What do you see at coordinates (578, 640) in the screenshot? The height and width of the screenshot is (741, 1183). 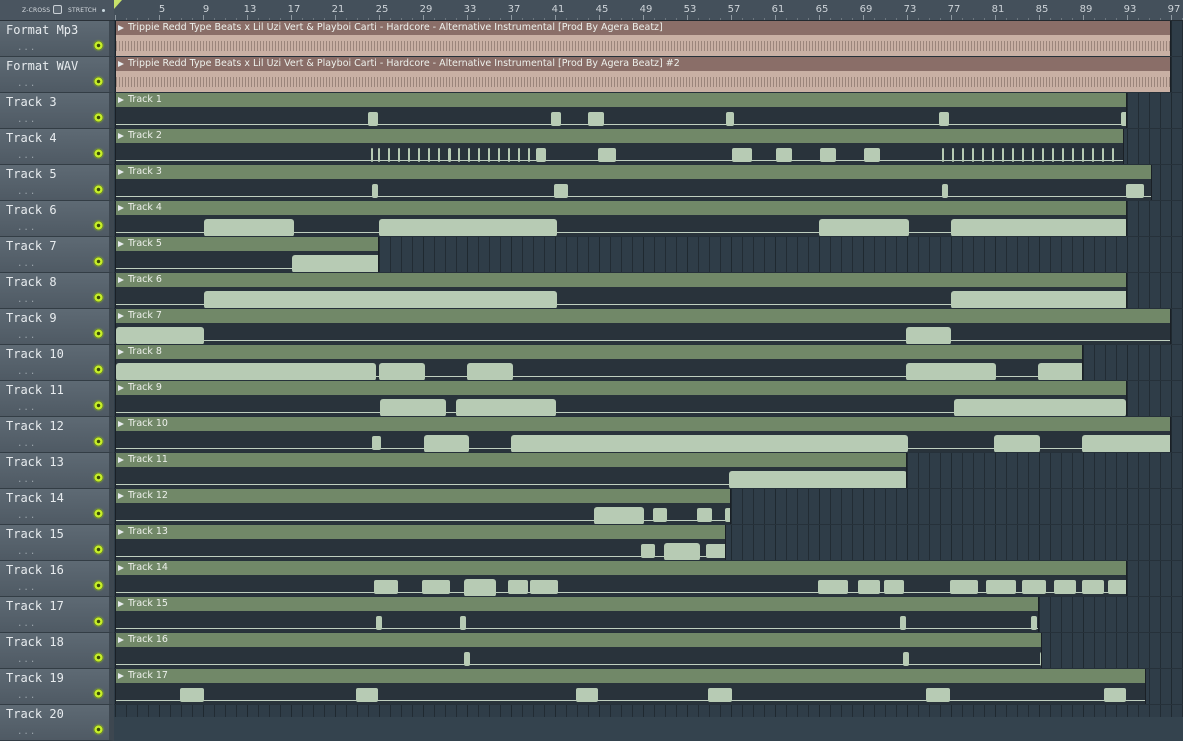 I see `clip-title-bar: Track 16` at bounding box center [578, 640].